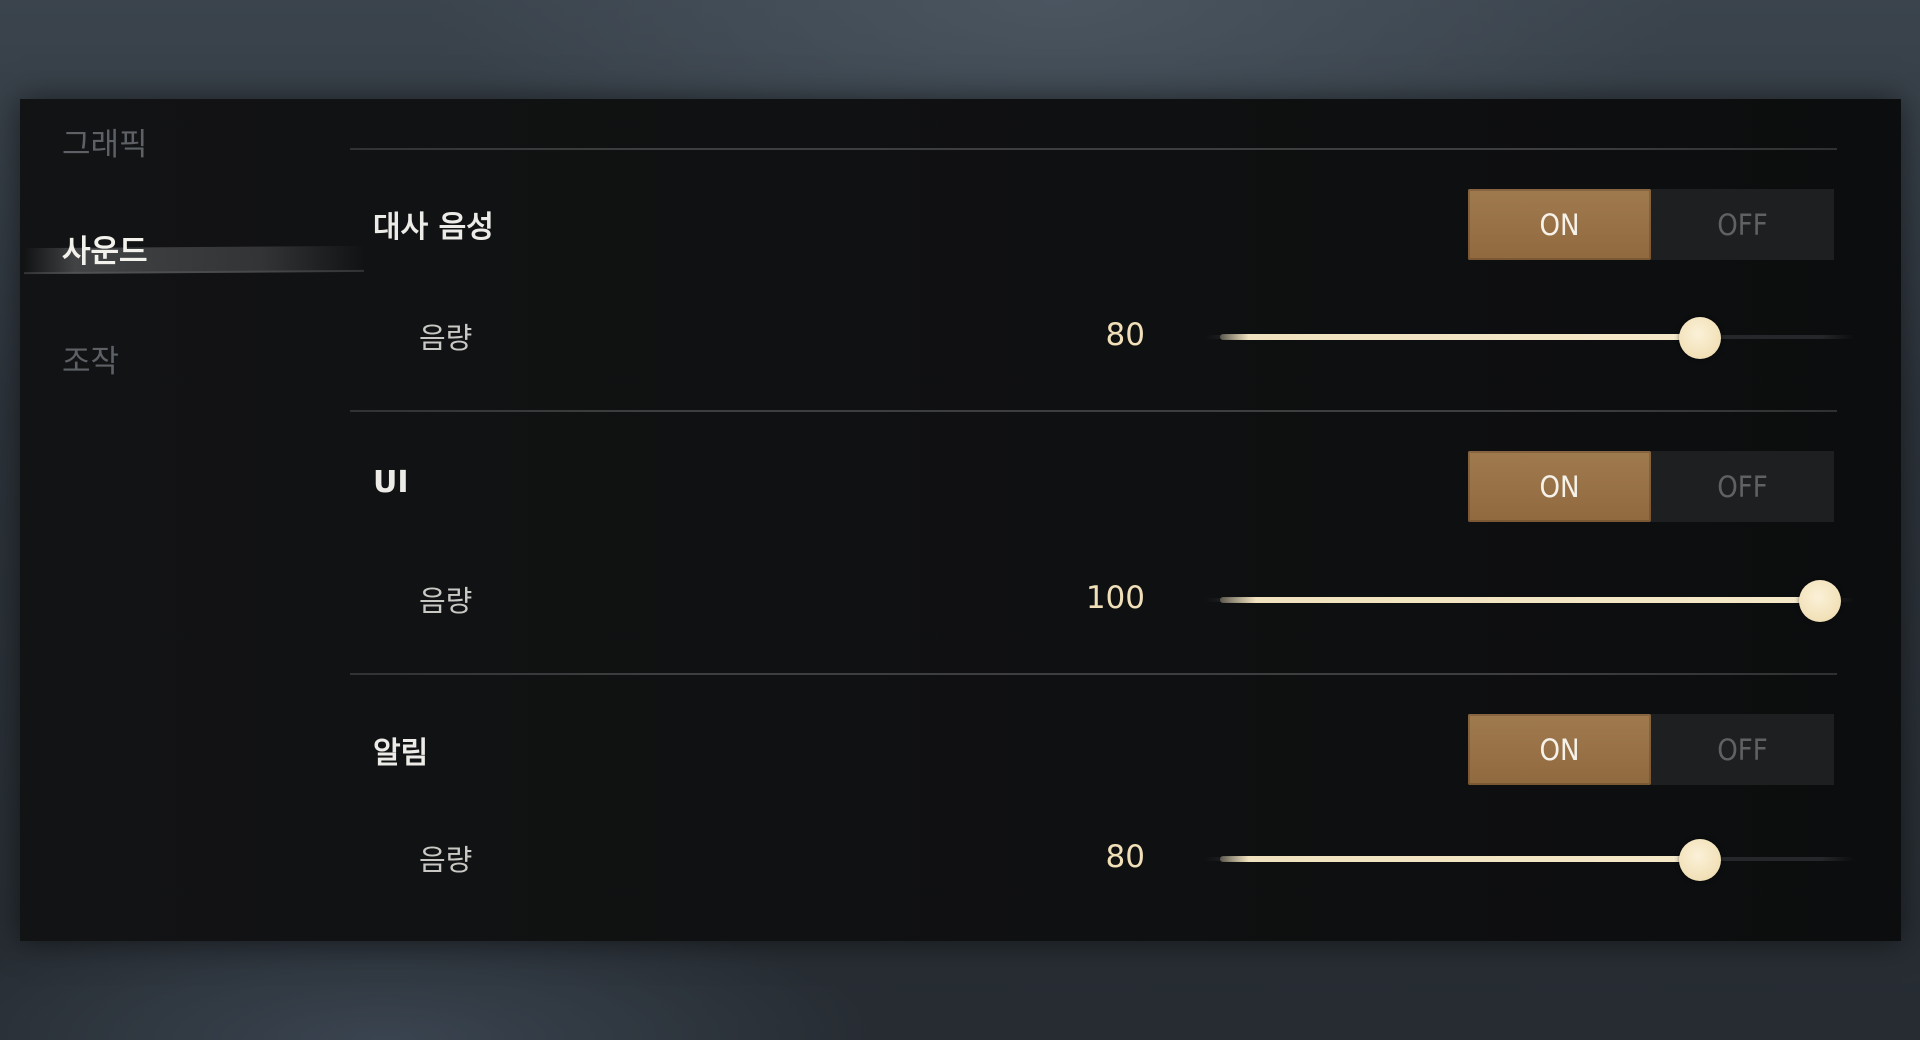 This screenshot has width=1920, height=1040. I want to click on sidebar-item-controls: 조작, so click(90, 358).